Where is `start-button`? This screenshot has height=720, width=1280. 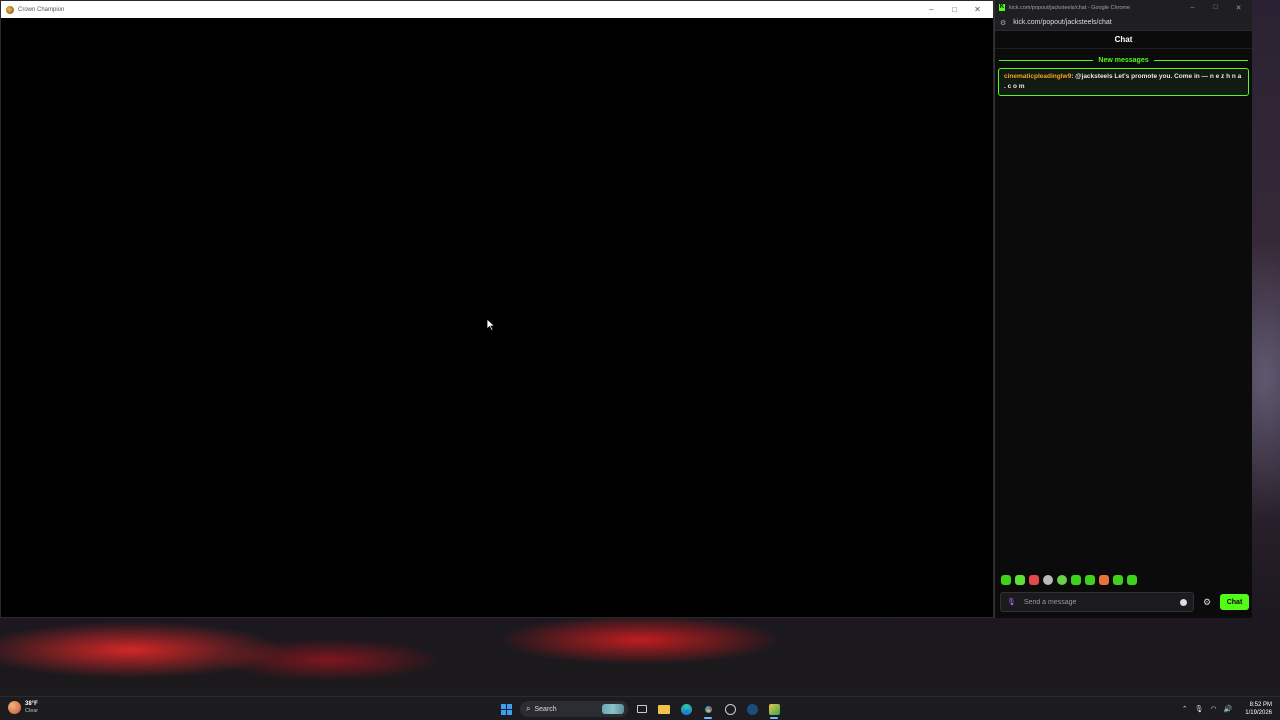 start-button is located at coordinates (506, 709).